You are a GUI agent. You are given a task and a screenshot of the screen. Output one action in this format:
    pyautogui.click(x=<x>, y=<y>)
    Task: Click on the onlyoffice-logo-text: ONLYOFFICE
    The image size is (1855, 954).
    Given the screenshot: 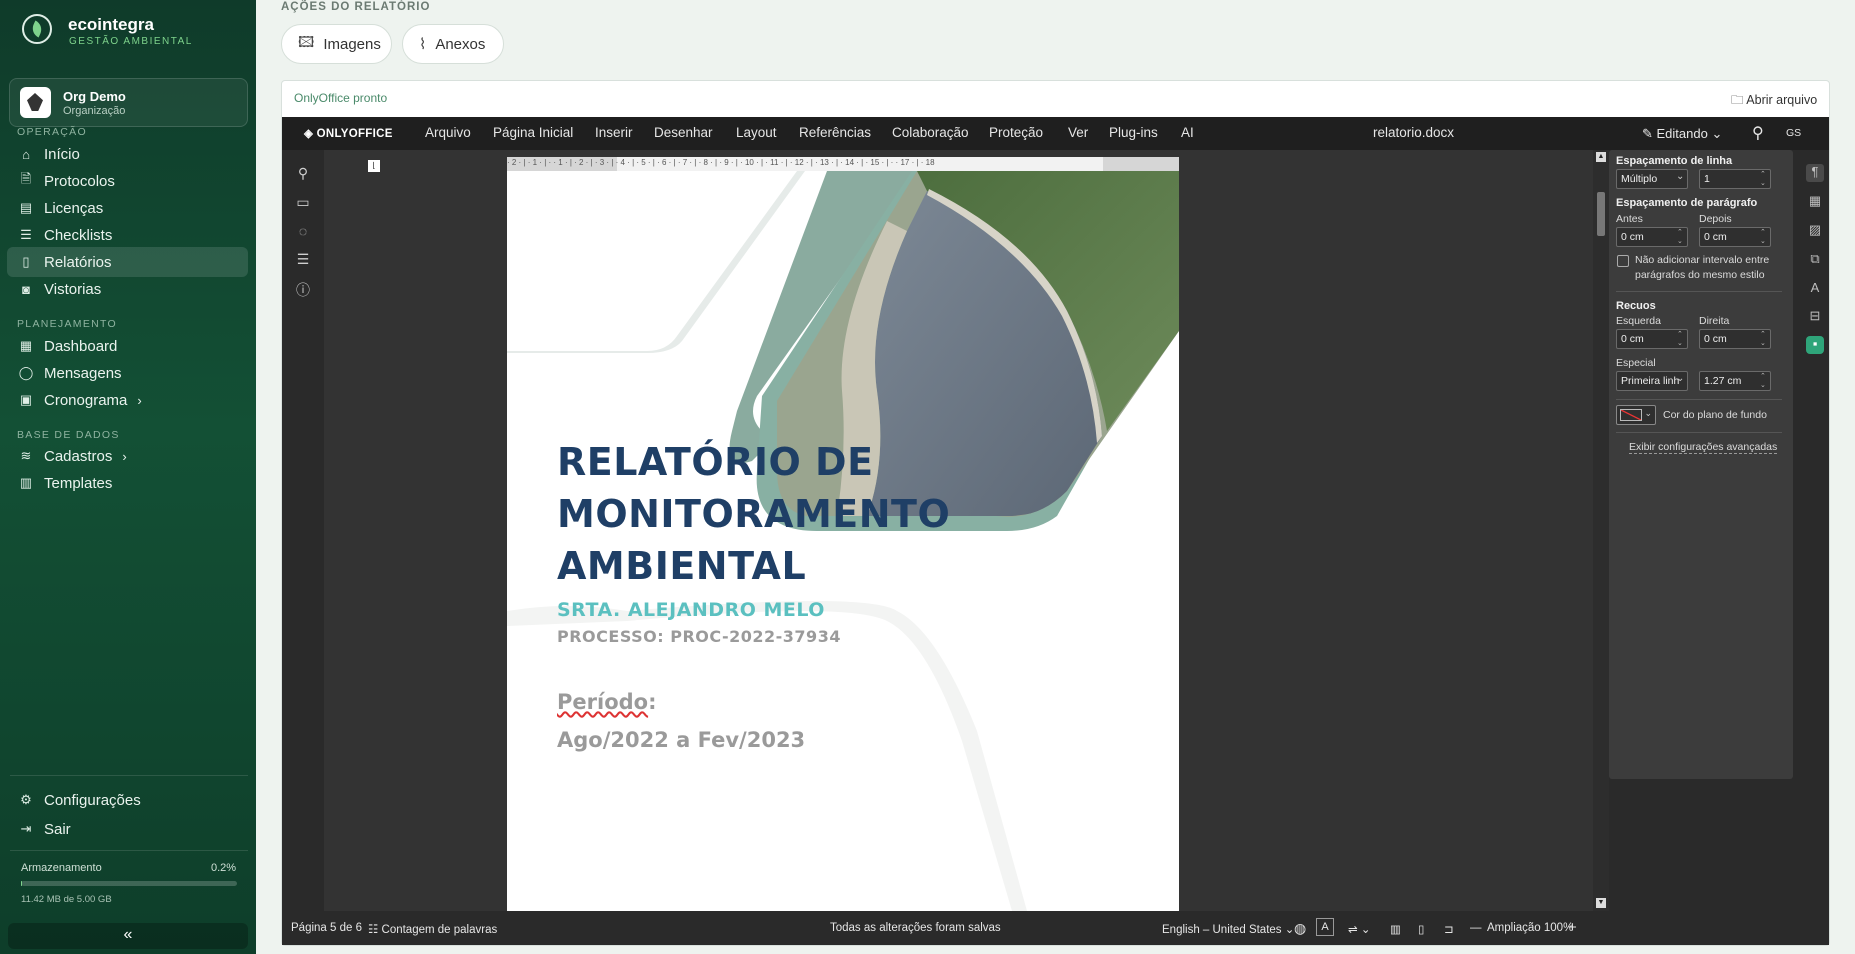 What is the action you would take?
    pyautogui.click(x=354, y=134)
    